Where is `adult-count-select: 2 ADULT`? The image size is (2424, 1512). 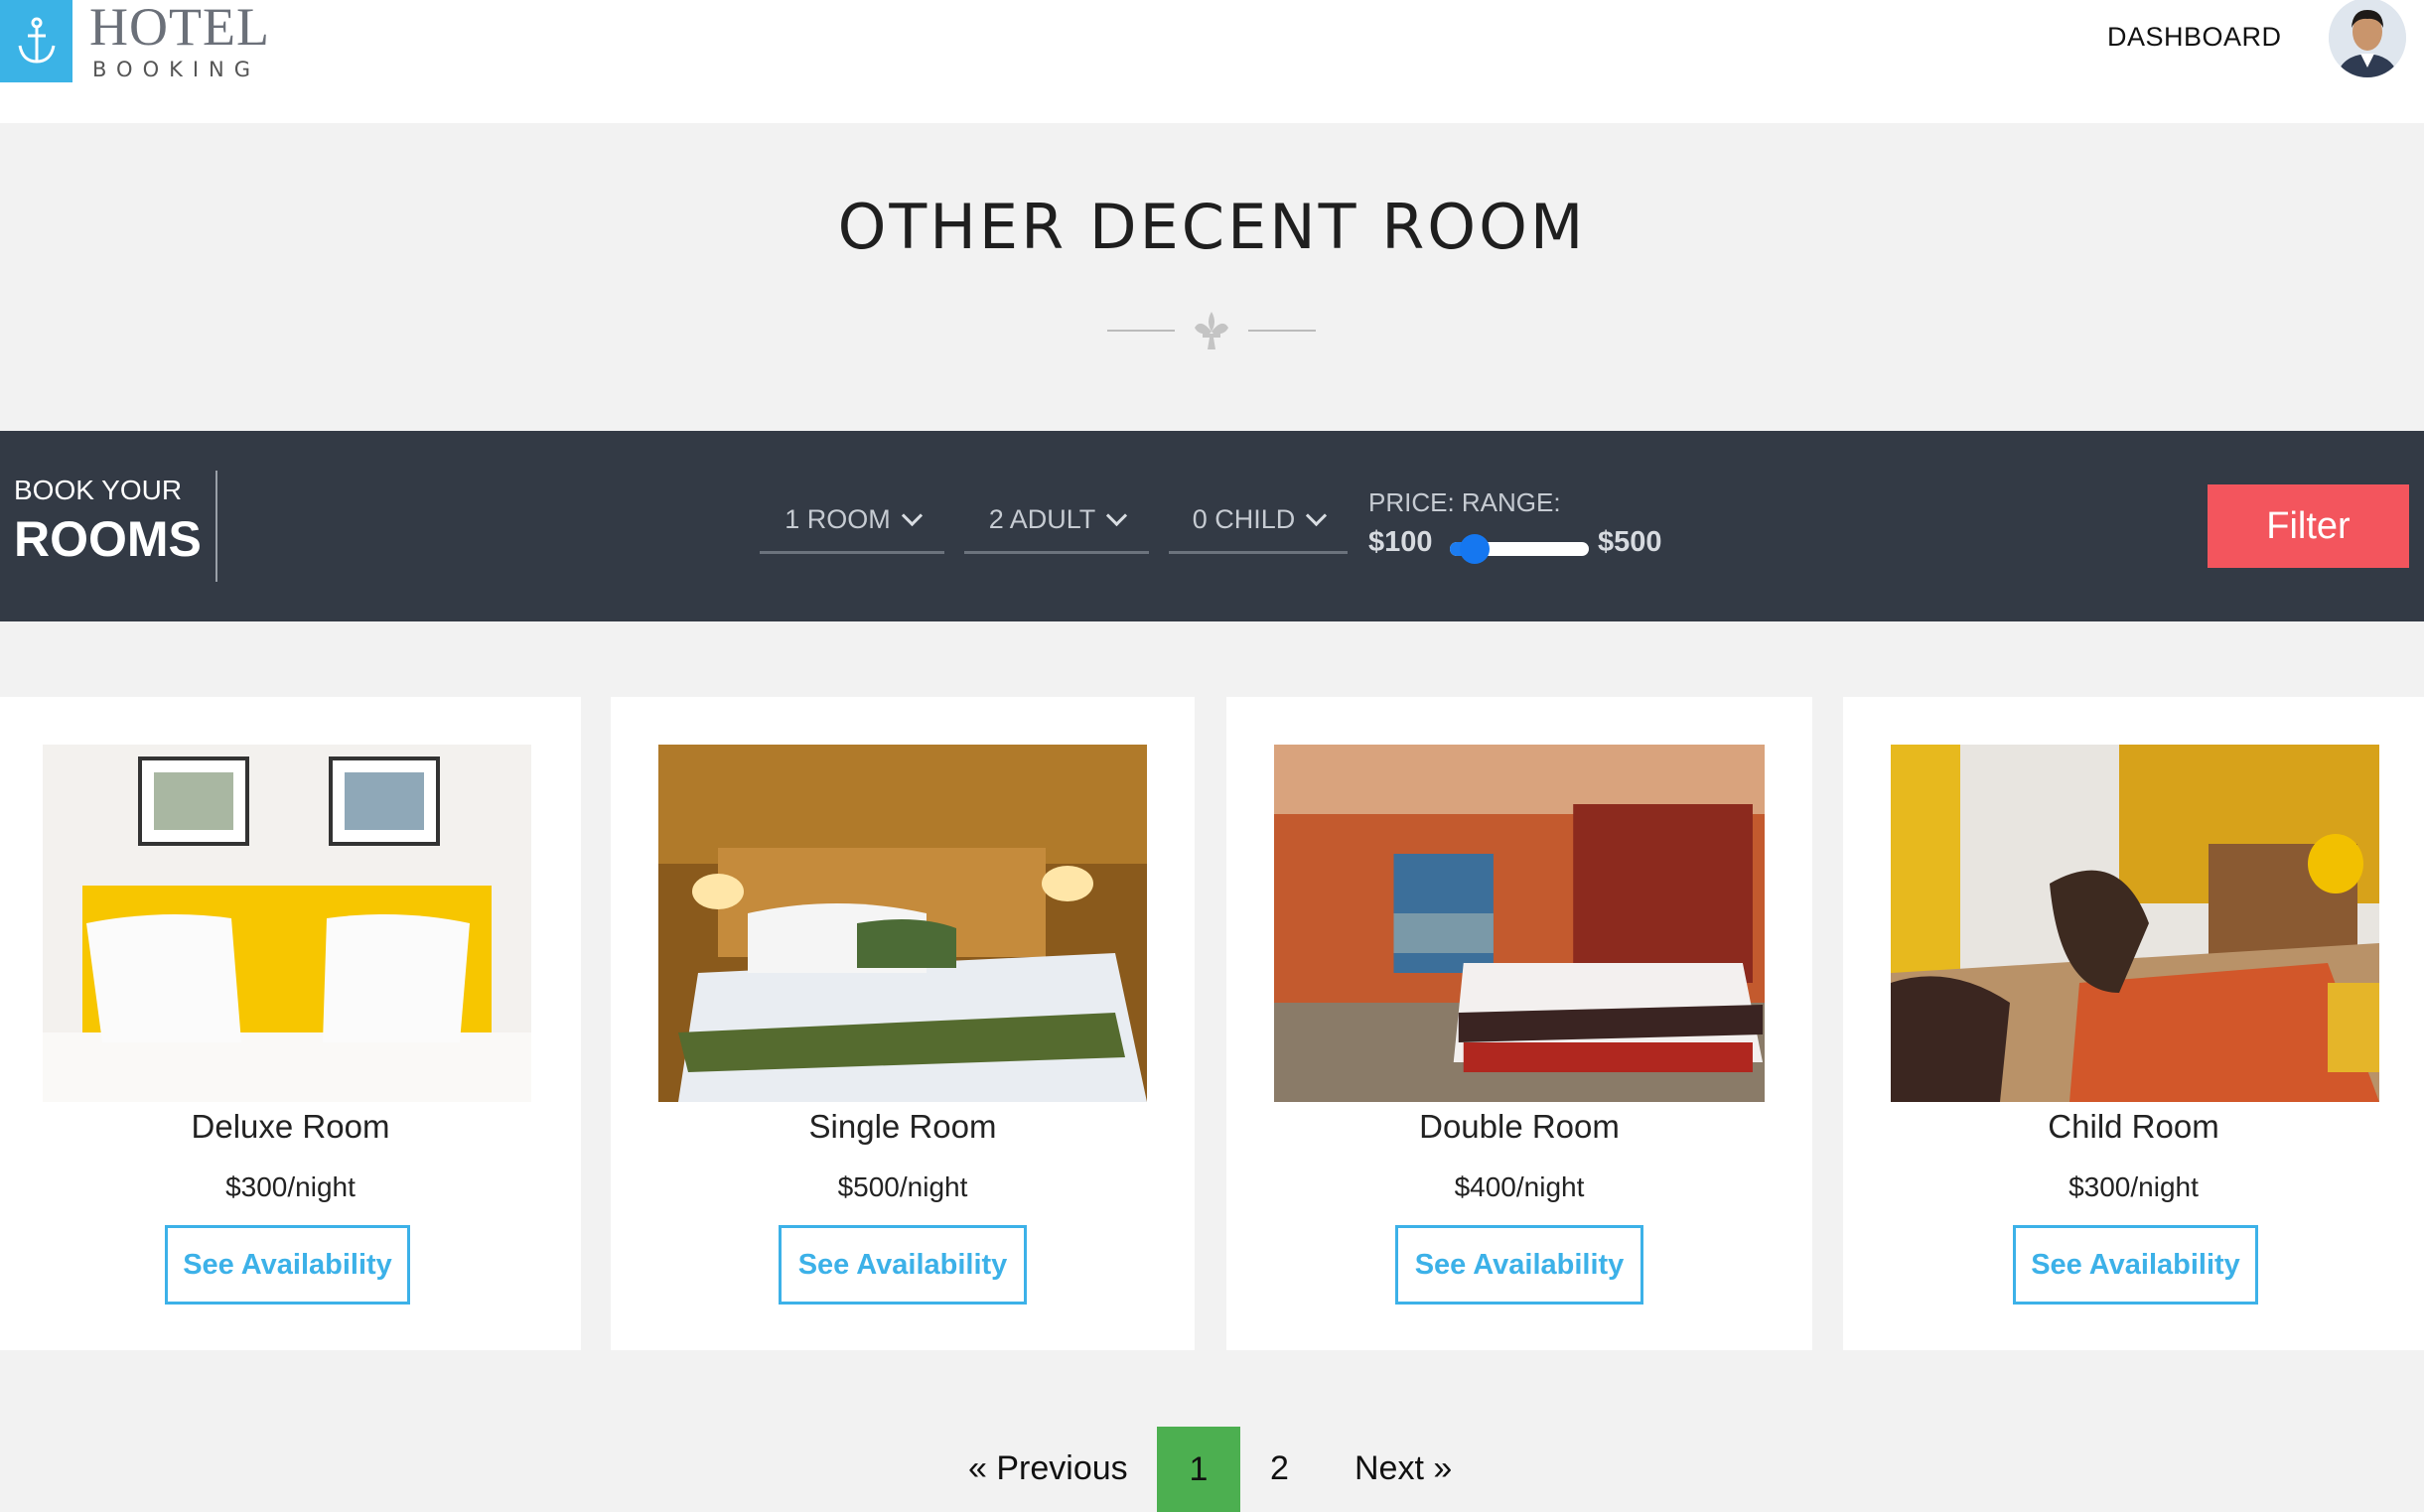
adult-count-select: 2 ADULT is located at coordinates (1056, 525).